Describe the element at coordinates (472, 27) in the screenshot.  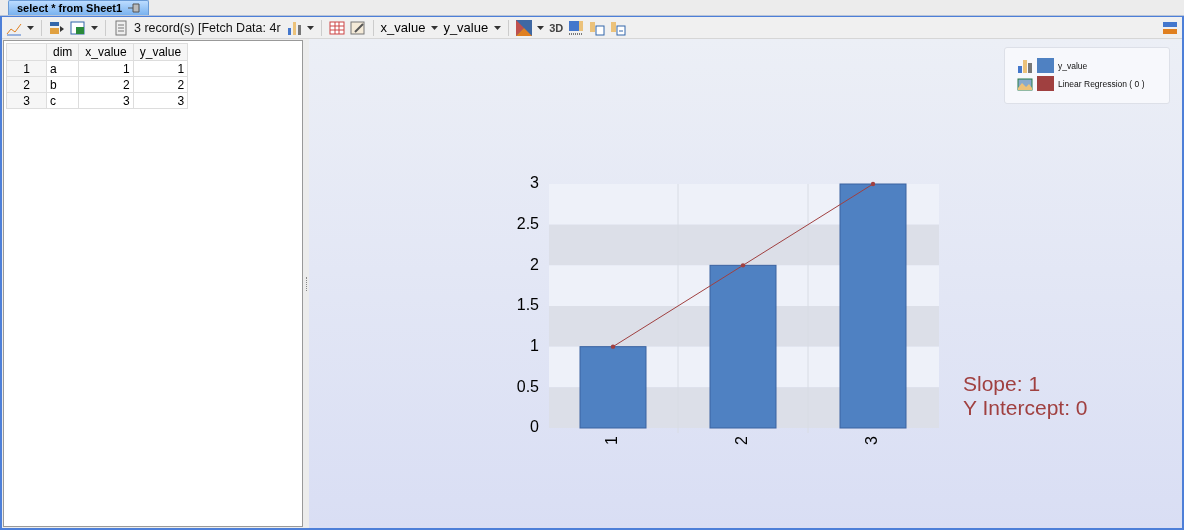
I see `y-field-dropdown: y_value` at that location.